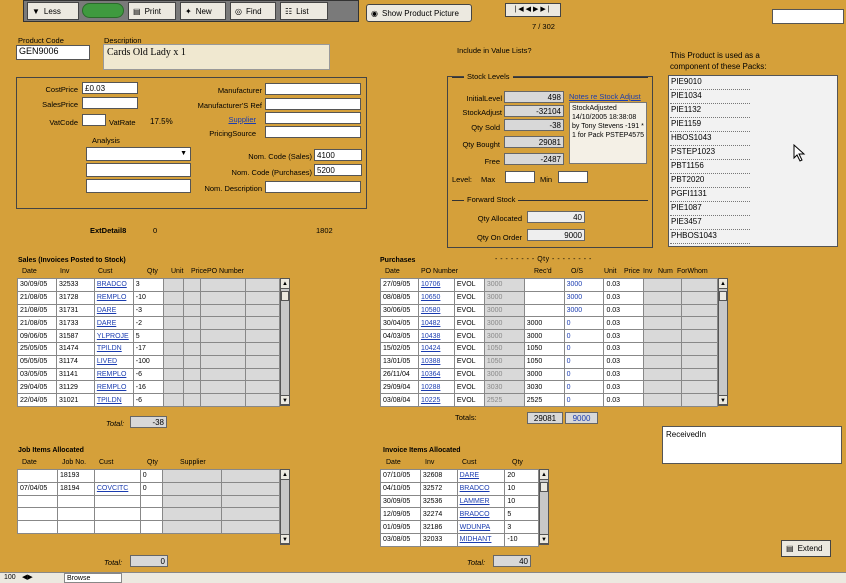 Image resolution: width=846 pixels, height=583 pixels. What do you see at coordinates (710, 223) in the screenshot?
I see `pack-item: PIE3457` at bounding box center [710, 223].